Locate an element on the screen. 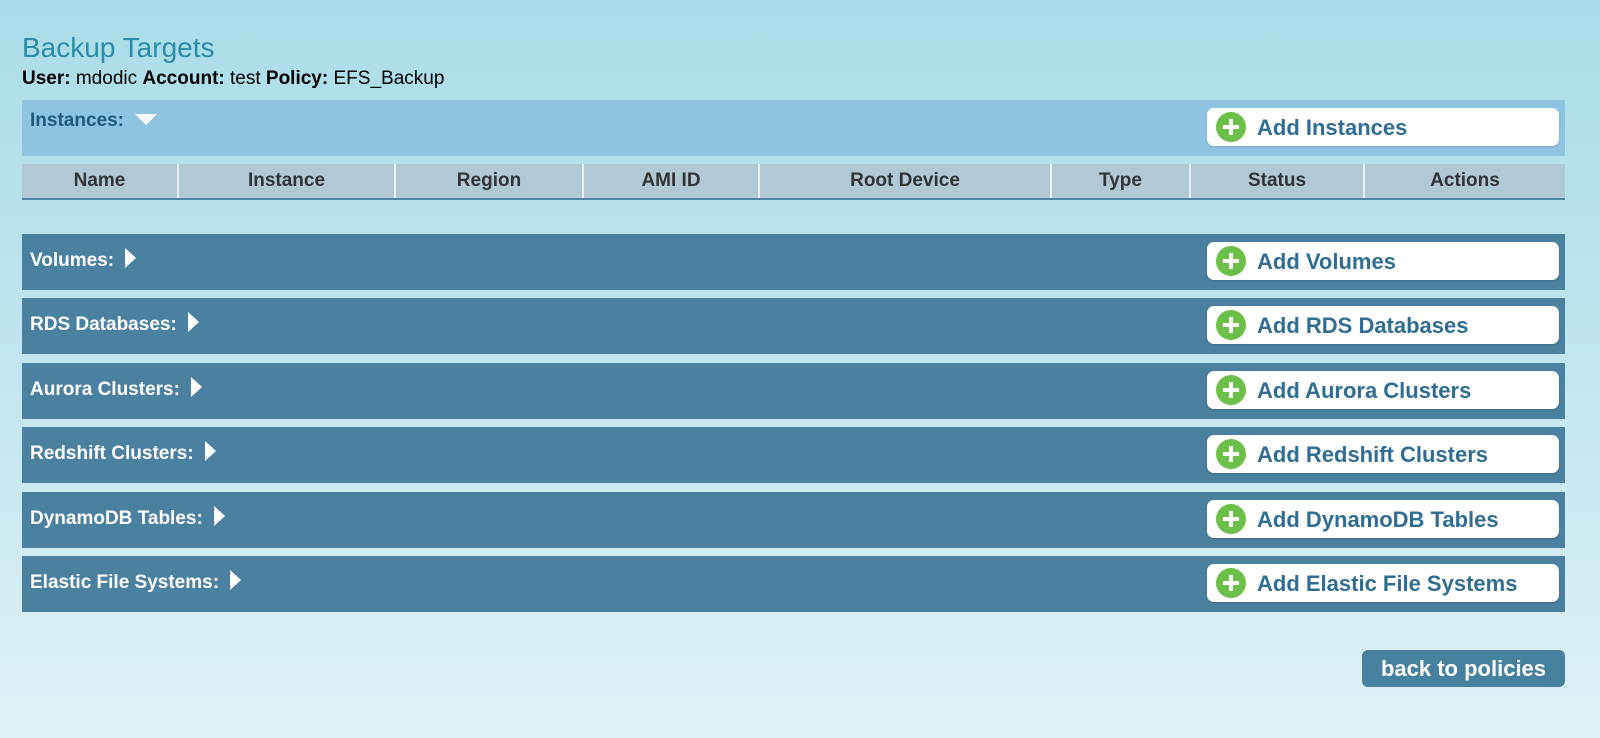 The height and width of the screenshot is (738, 1600). add-instances-label: Add Instances is located at coordinates (1332, 127).